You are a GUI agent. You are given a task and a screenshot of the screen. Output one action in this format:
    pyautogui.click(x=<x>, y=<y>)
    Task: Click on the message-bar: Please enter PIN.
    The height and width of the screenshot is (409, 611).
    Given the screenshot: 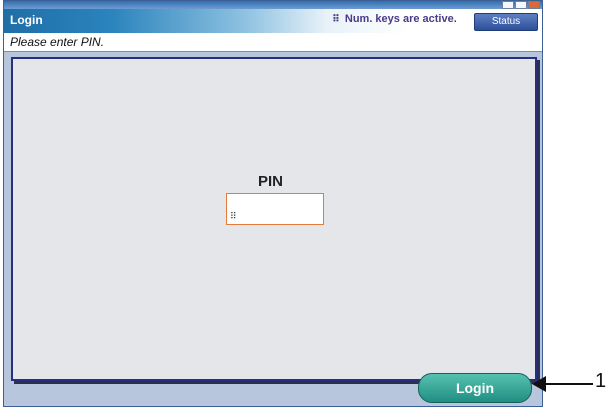 What is the action you would take?
    pyautogui.click(x=273, y=42)
    